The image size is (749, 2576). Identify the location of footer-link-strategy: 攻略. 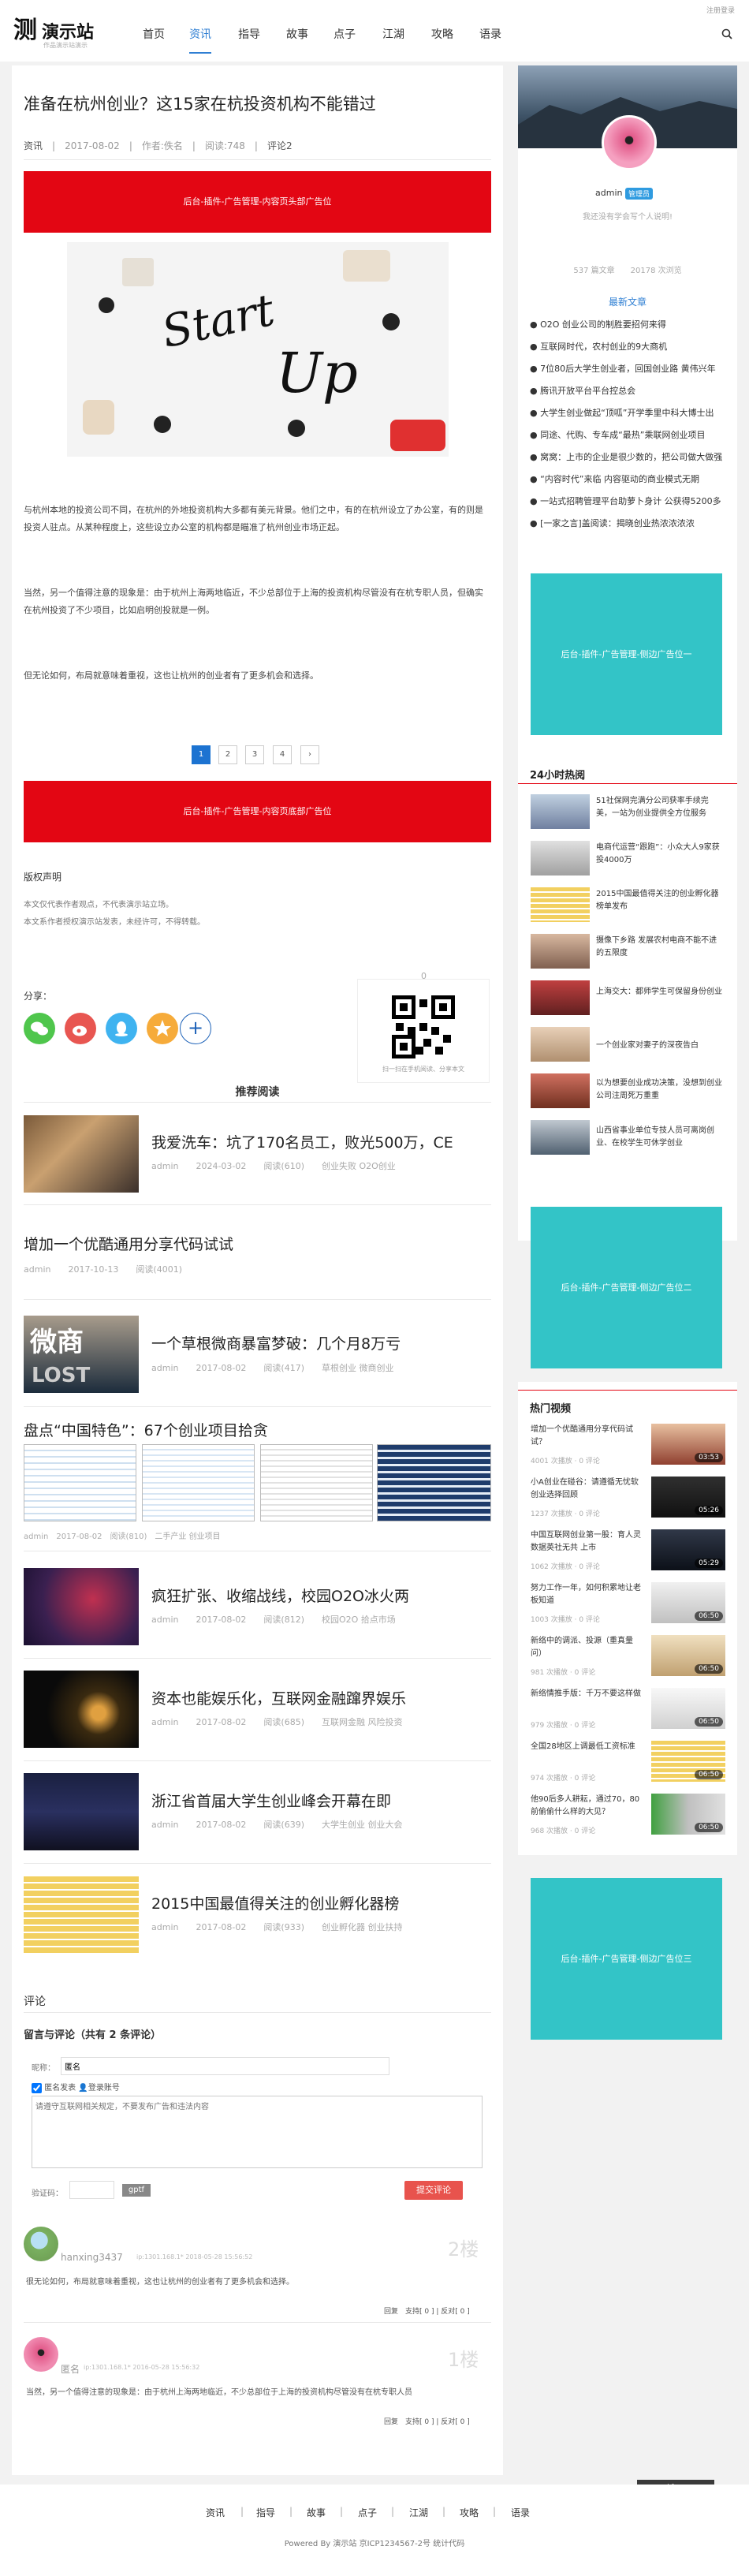
(470, 2512).